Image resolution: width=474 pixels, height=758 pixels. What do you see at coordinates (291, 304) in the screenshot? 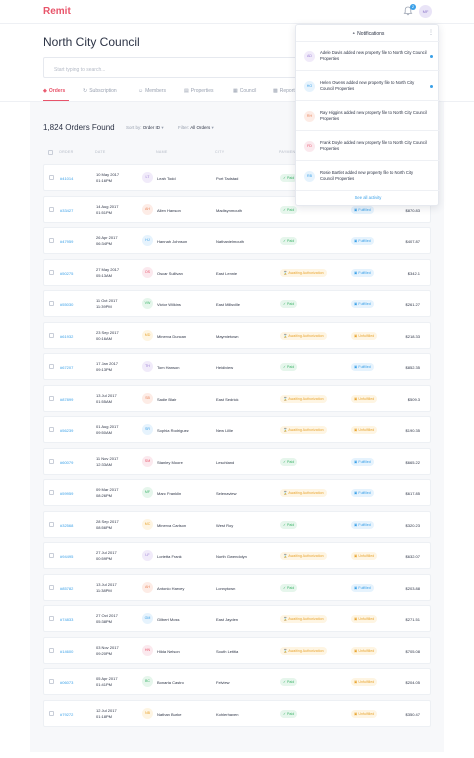
I see `payment-status-text: Paid` at bounding box center [291, 304].